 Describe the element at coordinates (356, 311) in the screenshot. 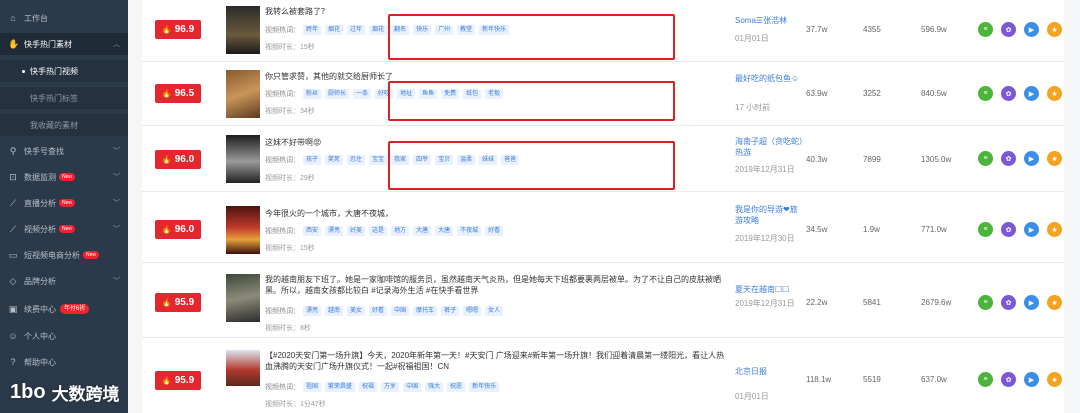

I see `tag: 美女` at that location.